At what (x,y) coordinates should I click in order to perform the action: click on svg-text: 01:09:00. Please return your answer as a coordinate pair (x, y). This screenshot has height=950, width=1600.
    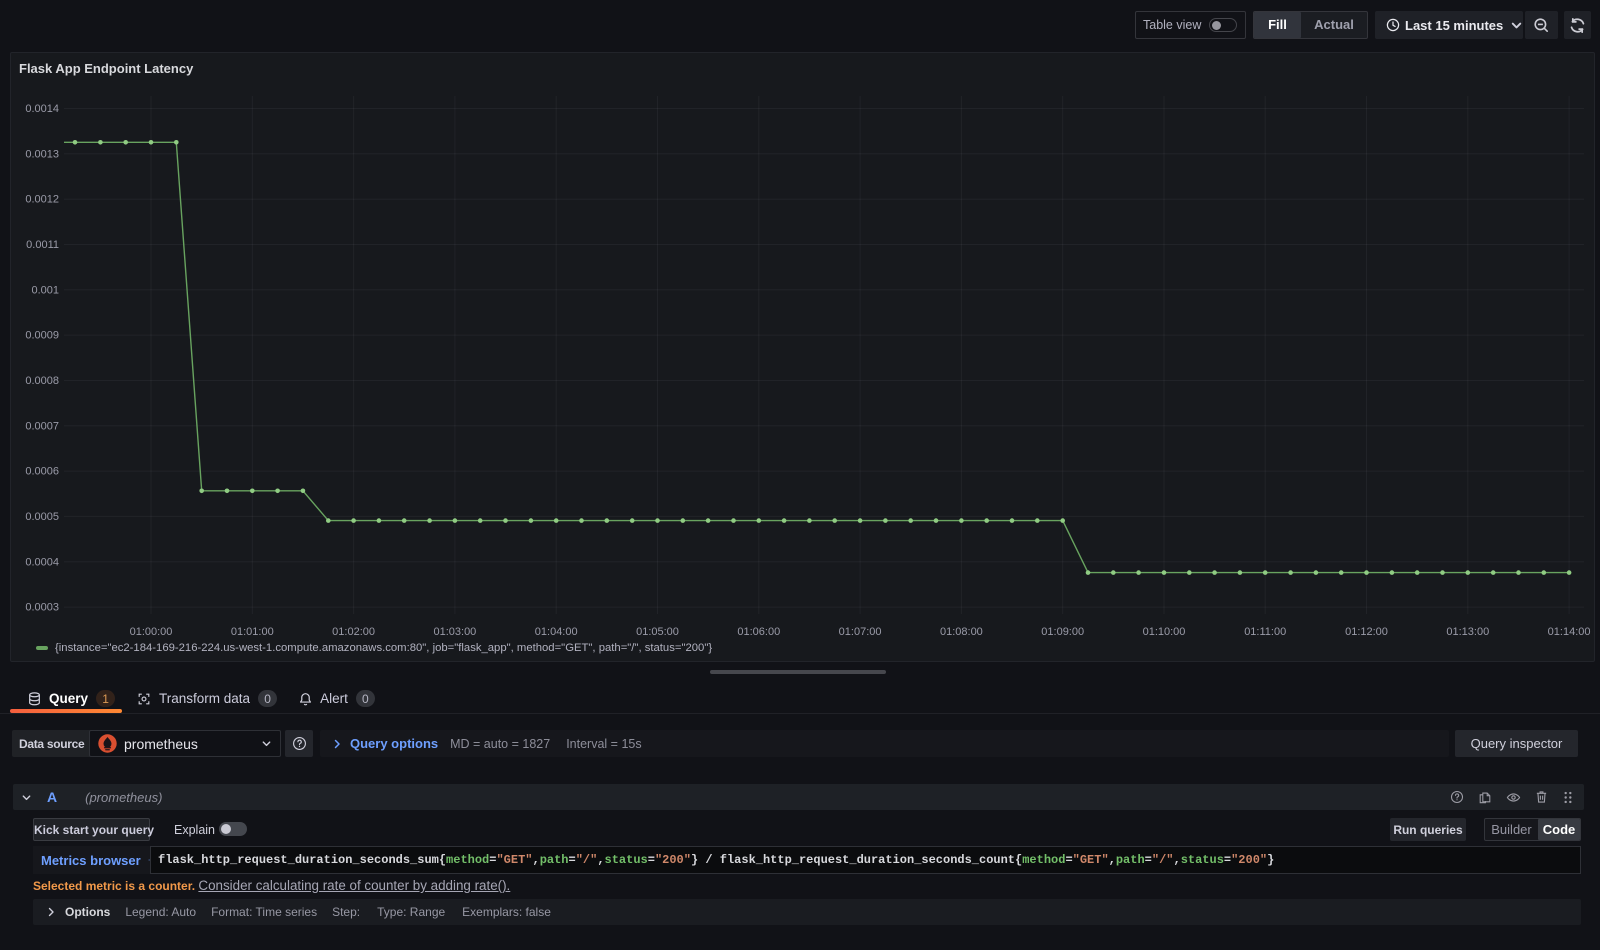
    Looking at the image, I should click on (1062, 632).